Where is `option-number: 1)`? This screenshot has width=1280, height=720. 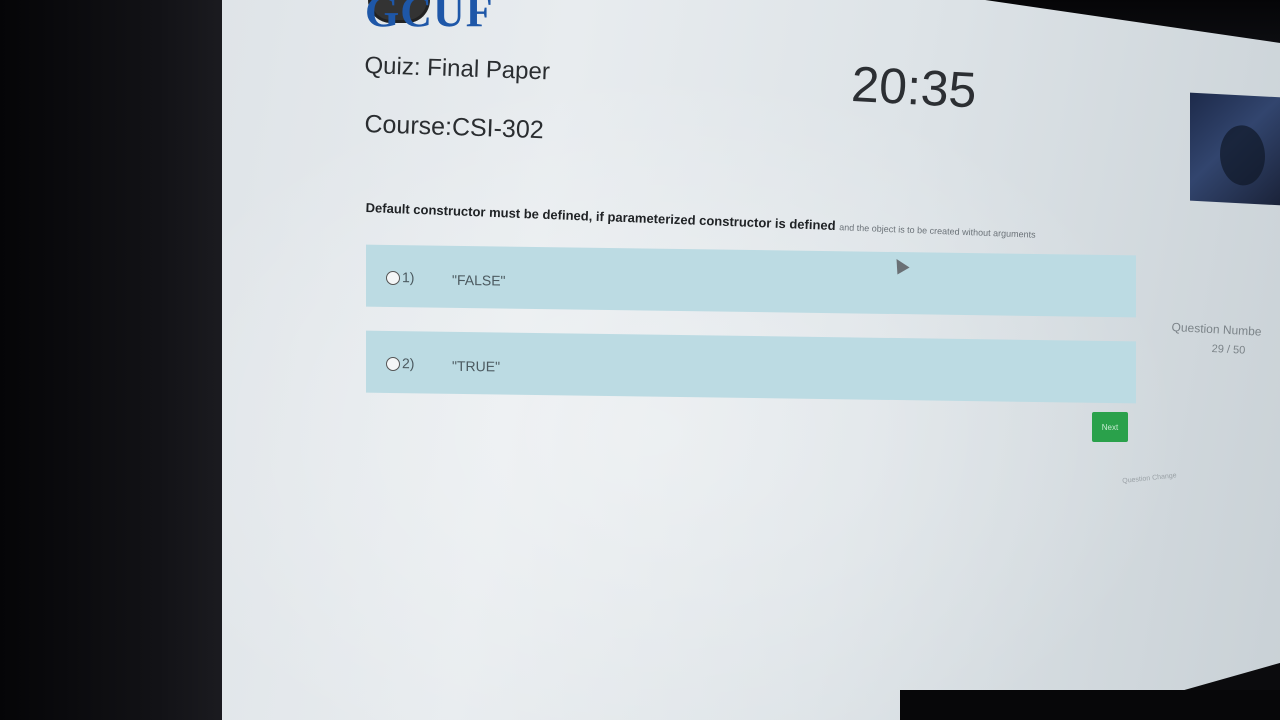 option-number: 1) is located at coordinates (408, 277).